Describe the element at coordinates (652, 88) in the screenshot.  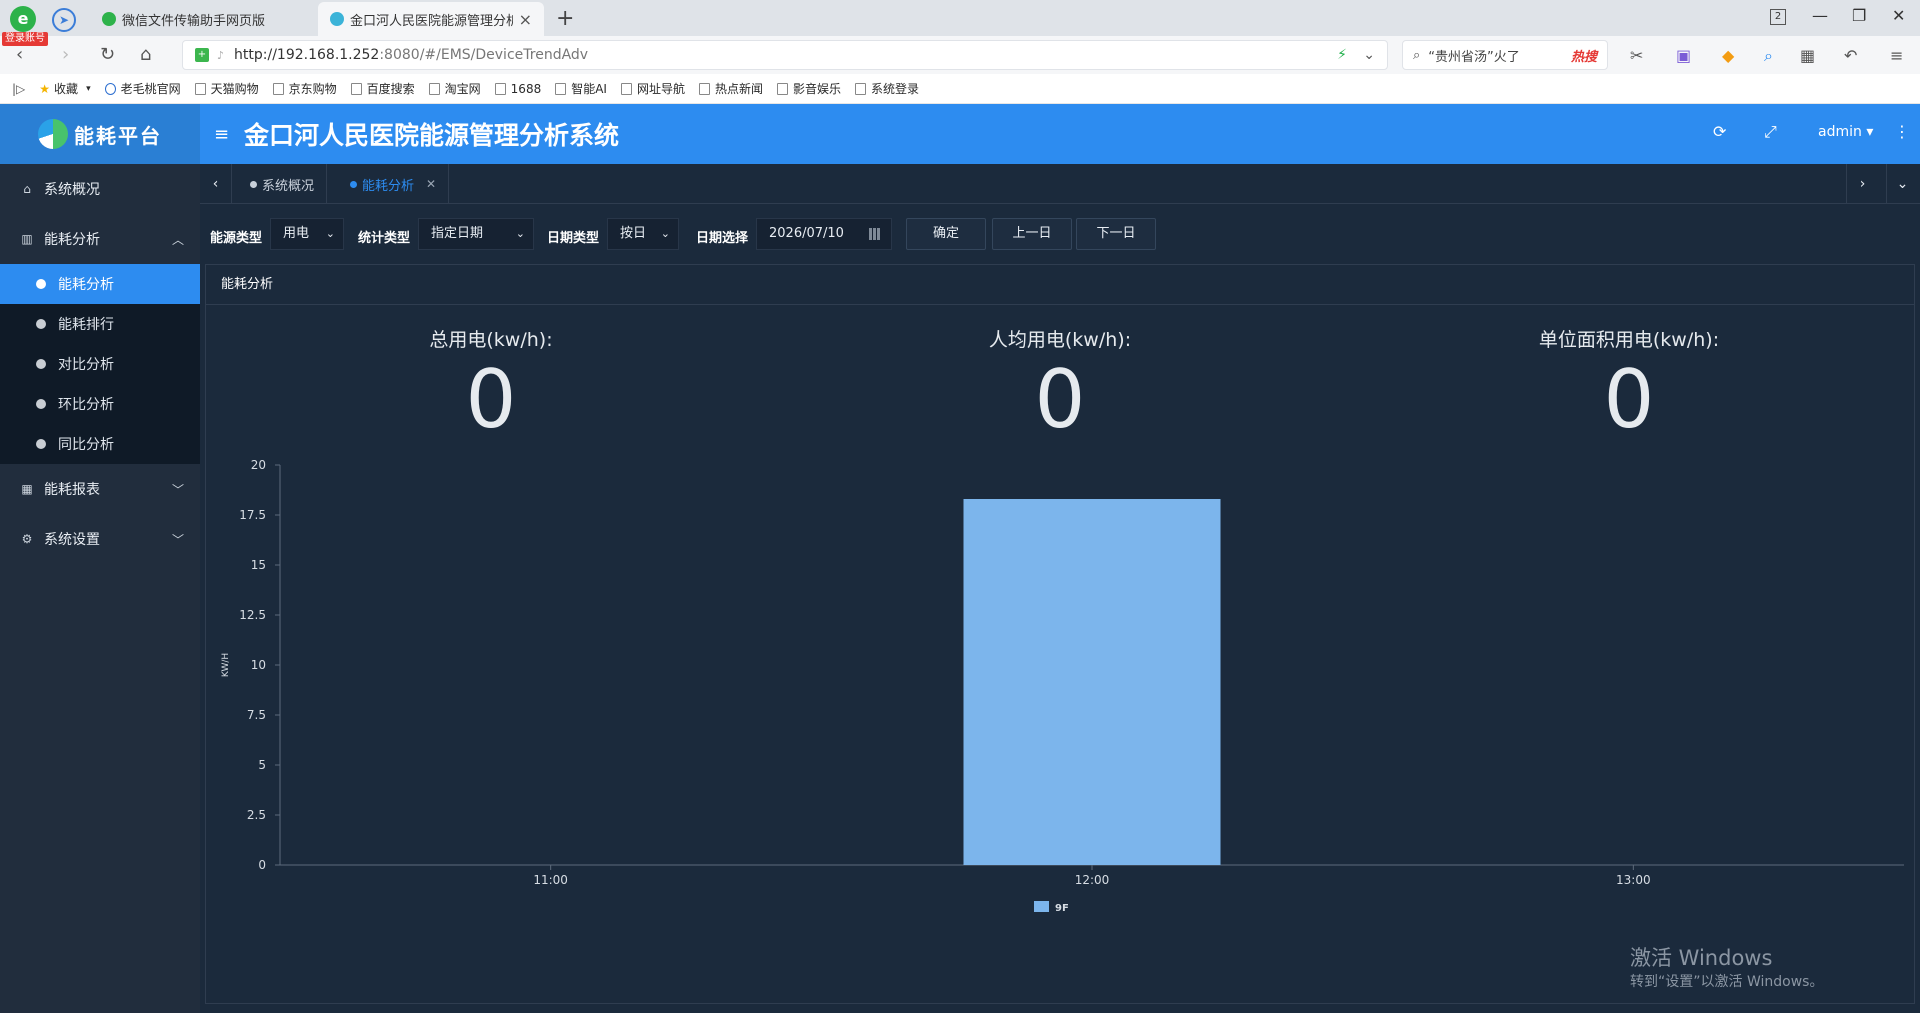
I see `bookmark-item: 网址导航` at that location.